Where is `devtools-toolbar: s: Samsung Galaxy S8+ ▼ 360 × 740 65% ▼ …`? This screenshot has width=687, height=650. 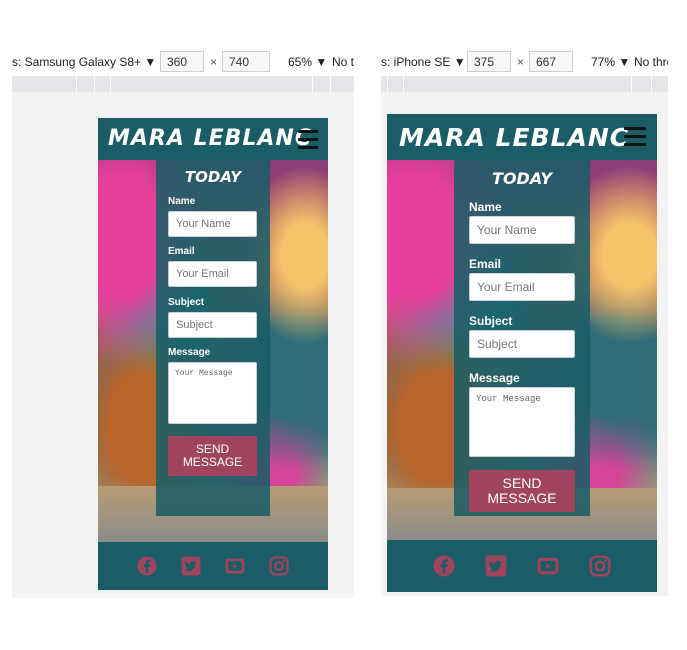
devtools-toolbar: s: Samsung Galaxy S8+ ▼ 360 × 740 65% ▼ … is located at coordinates (183, 62).